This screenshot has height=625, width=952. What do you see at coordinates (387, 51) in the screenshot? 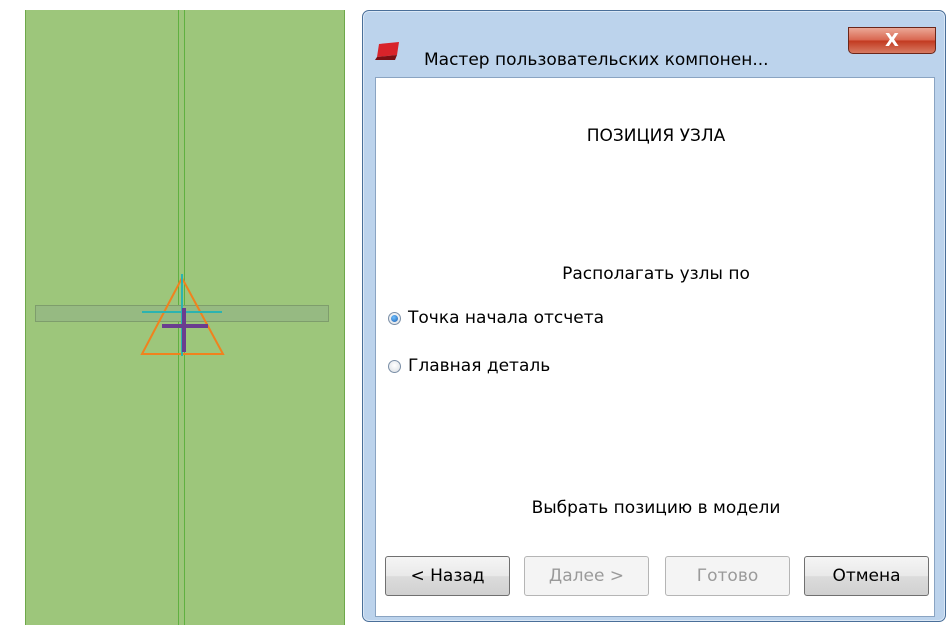
I see `app-logo-icon` at bounding box center [387, 51].